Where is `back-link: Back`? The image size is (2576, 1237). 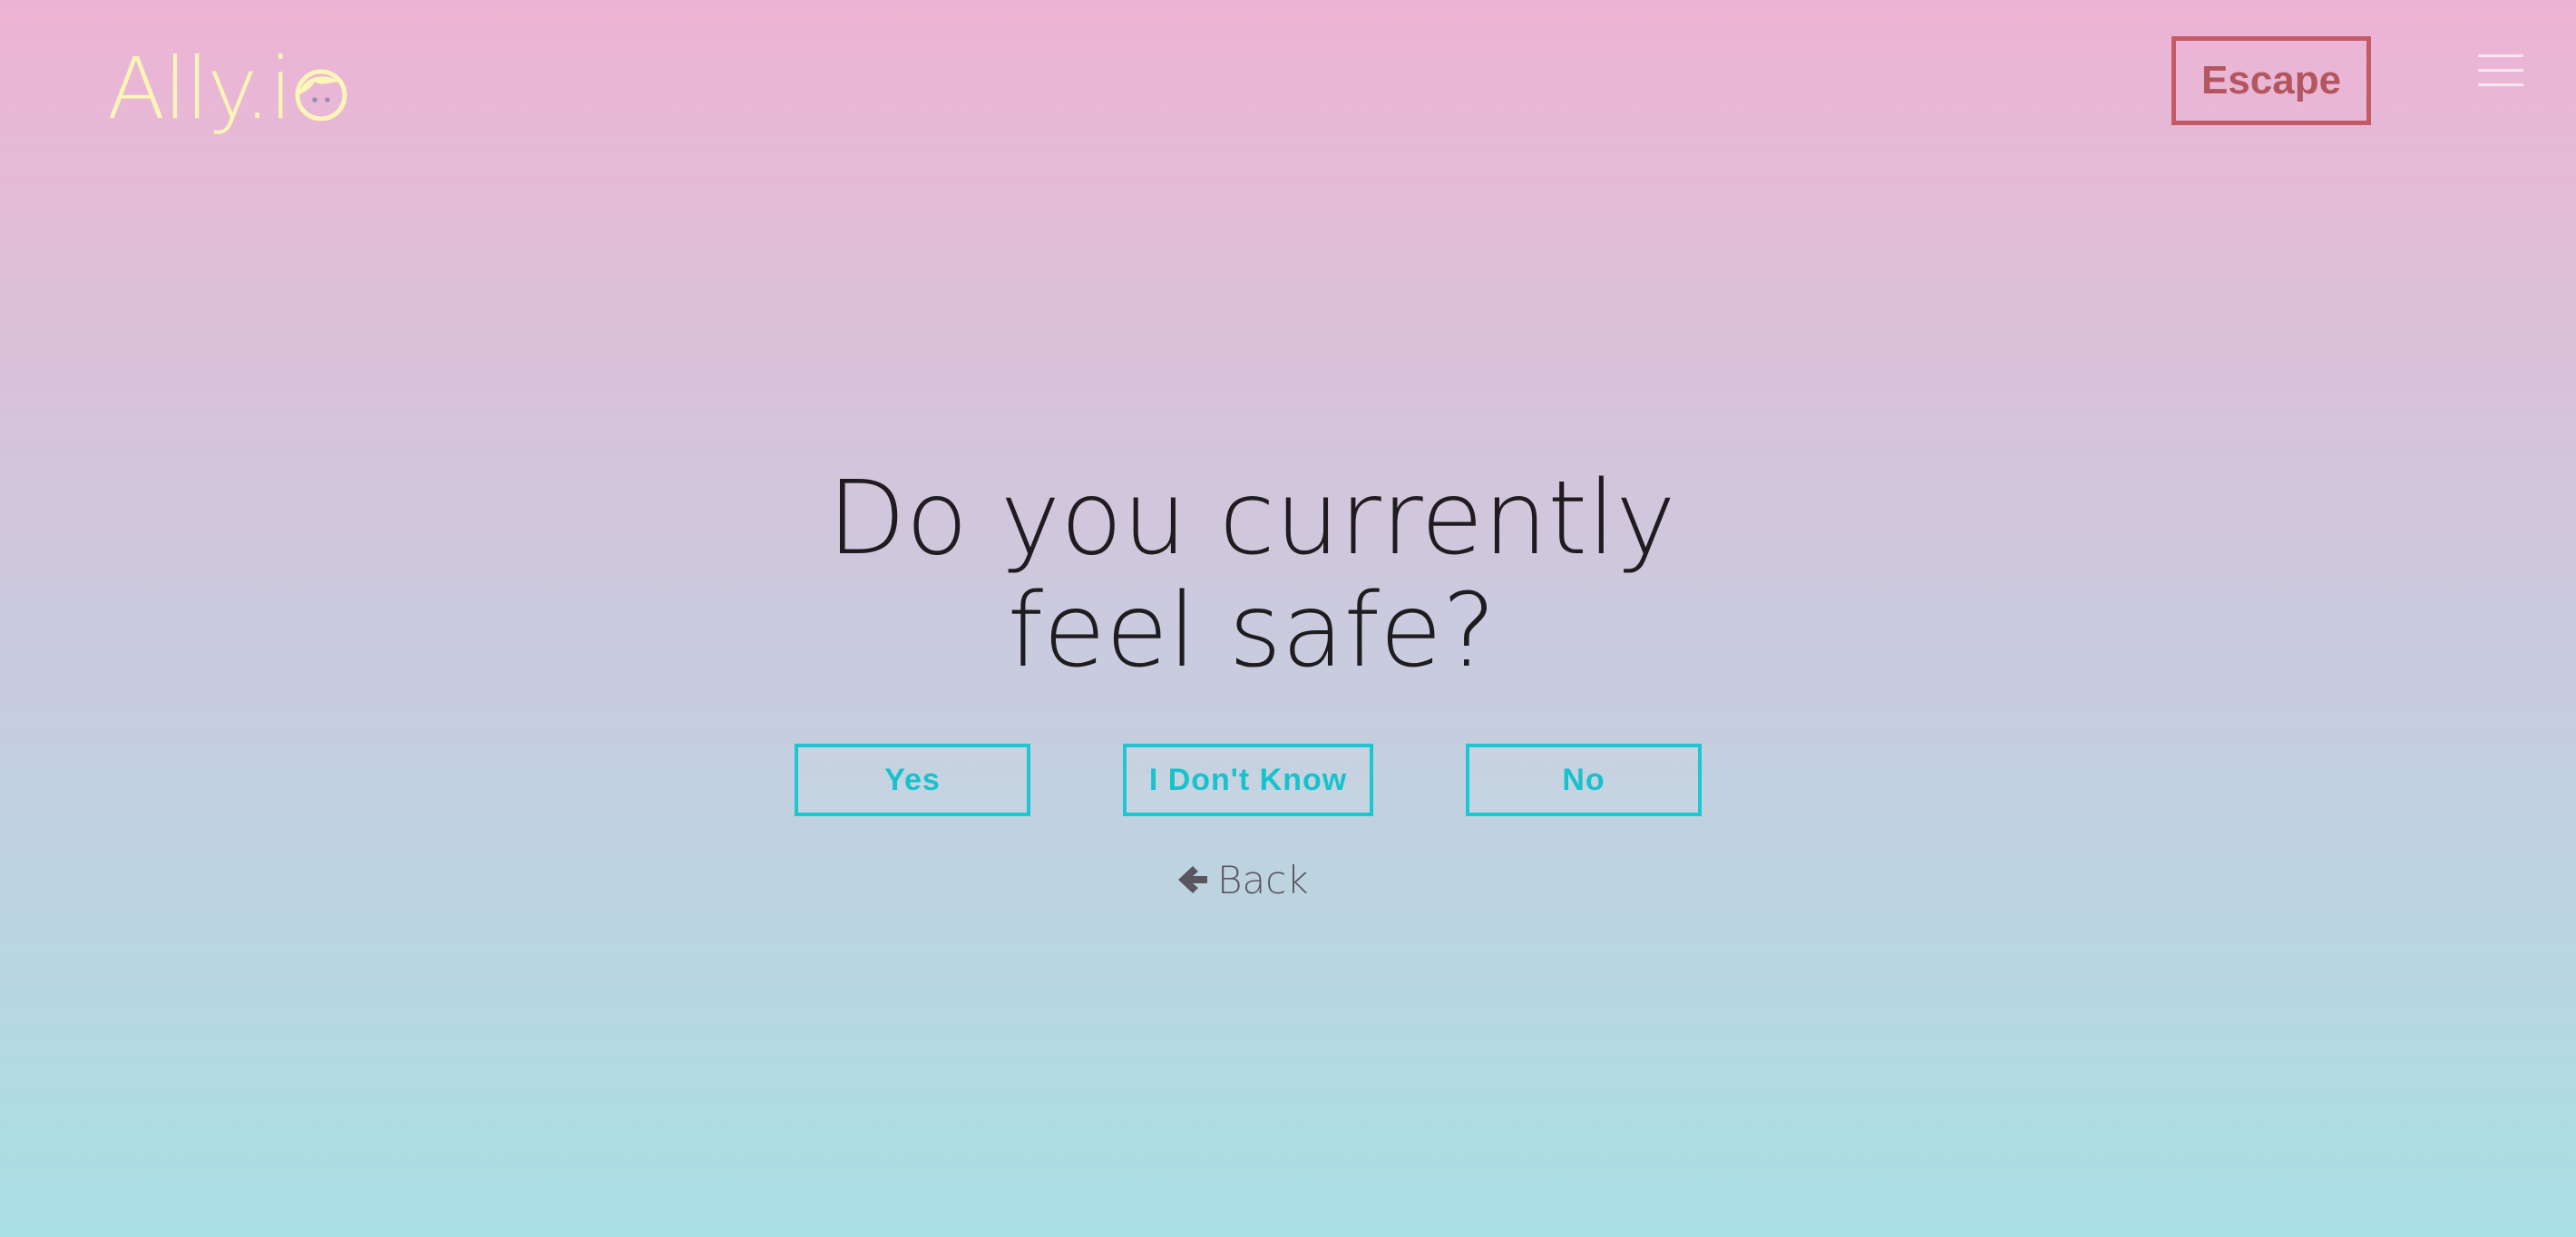
back-link: Back is located at coordinates (1242, 879).